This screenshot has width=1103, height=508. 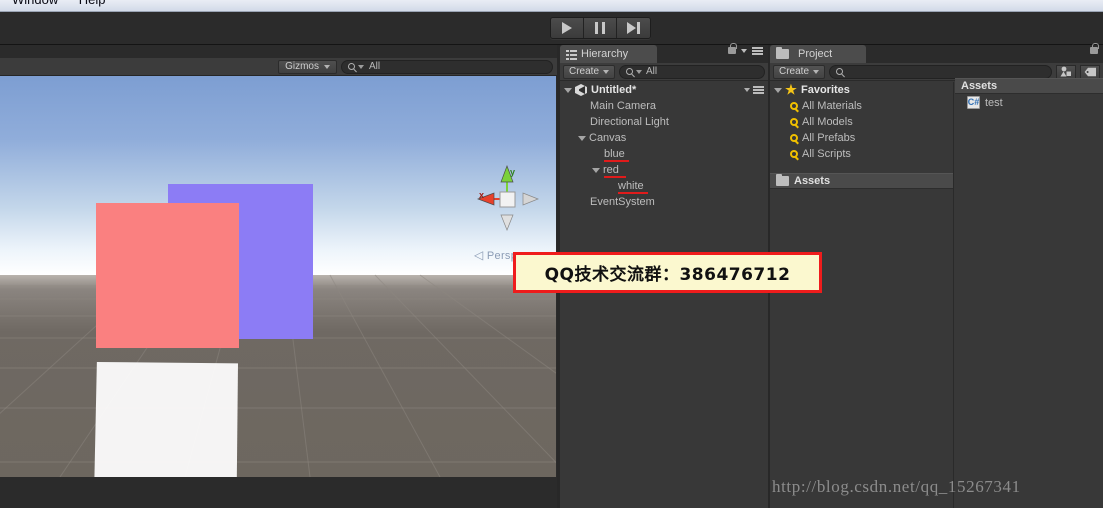 I want to click on play-icon, so click(x=567, y=28).